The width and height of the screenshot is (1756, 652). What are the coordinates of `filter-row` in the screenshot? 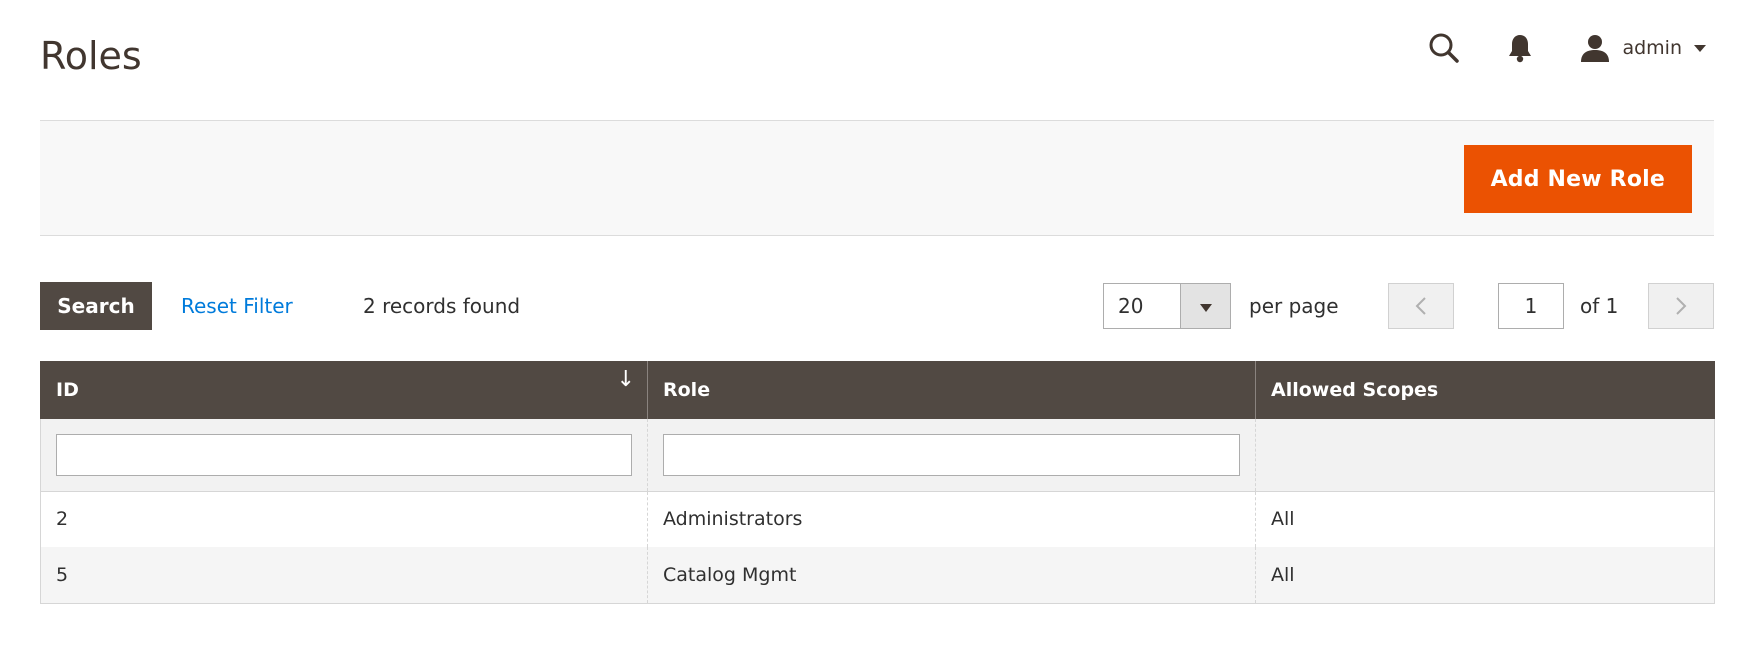 It's located at (877, 455).